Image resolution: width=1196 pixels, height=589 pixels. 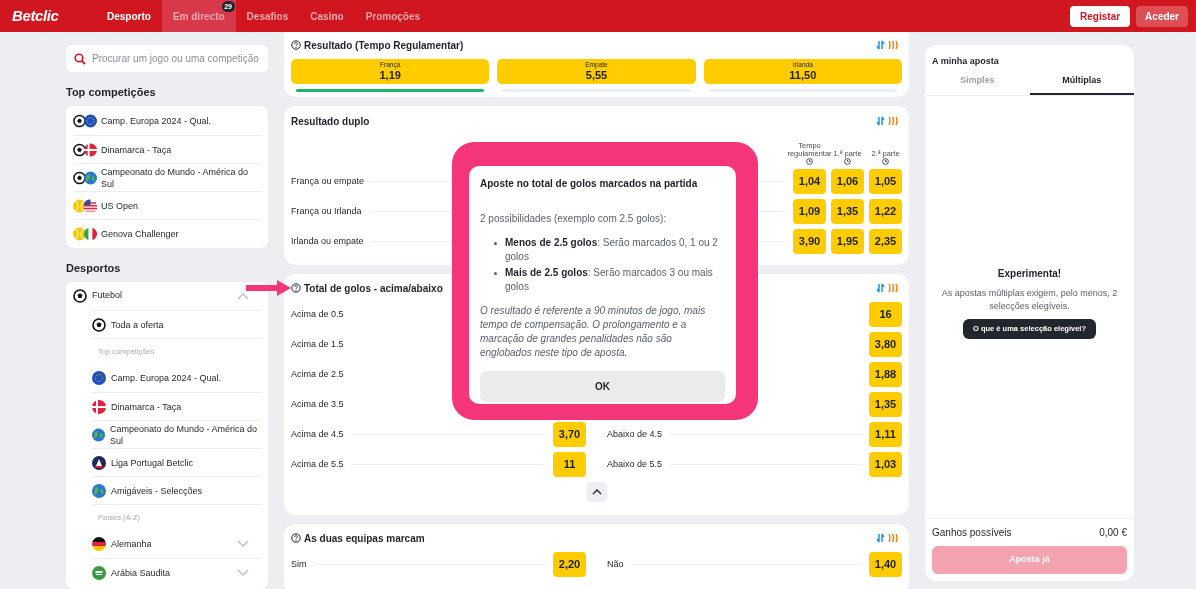 I want to click on odds-button: 1,09, so click(x=809, y=211).